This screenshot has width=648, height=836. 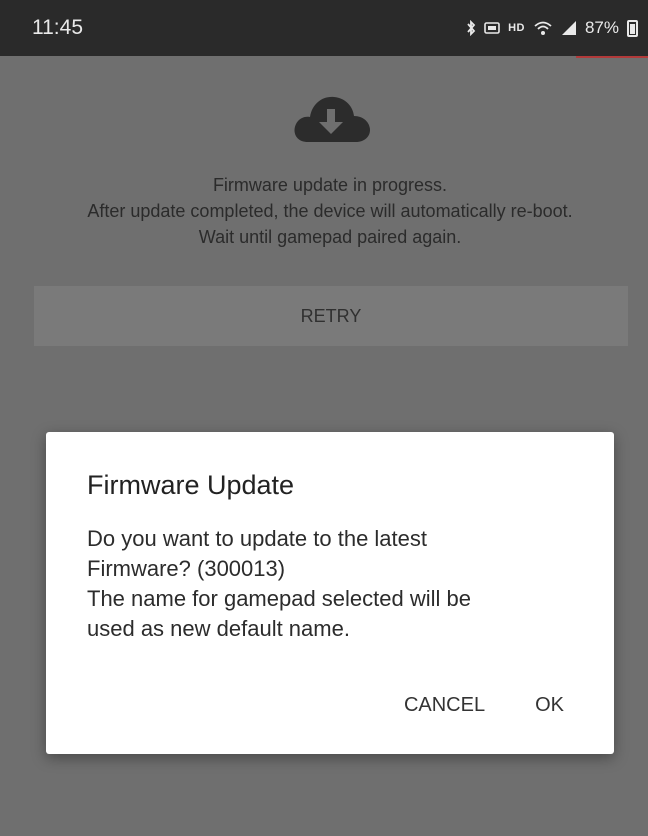 What do you see at coordinates (257, 538) in the screenshot?
I see `dialog-body-line: Do you want to update to the latest` at bounding box center [257, 538].